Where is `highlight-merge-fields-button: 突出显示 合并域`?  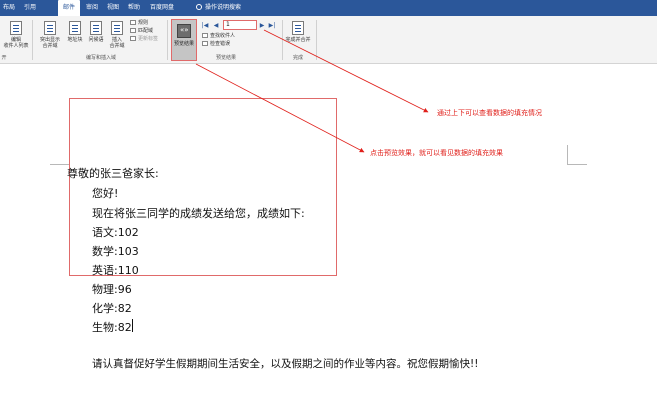 highlight-merge-fields-button: 突出显示 合并域 is located at coordinates (50, 35).